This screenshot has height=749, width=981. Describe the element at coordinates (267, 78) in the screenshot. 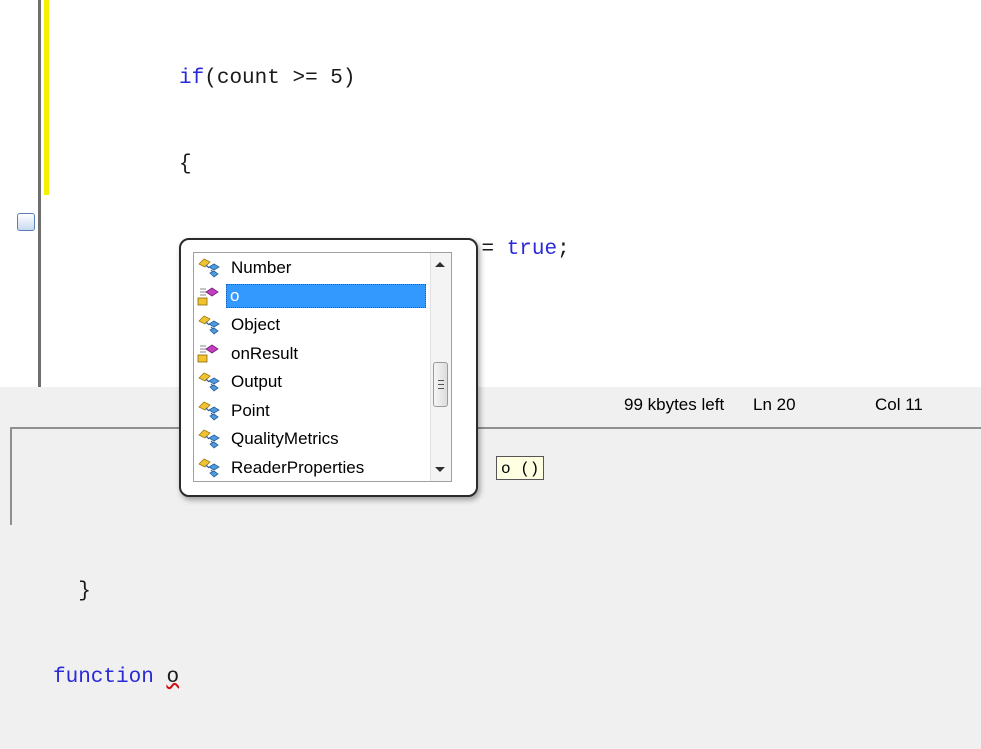

I see `code-line: if(count >= 5)` at that location.